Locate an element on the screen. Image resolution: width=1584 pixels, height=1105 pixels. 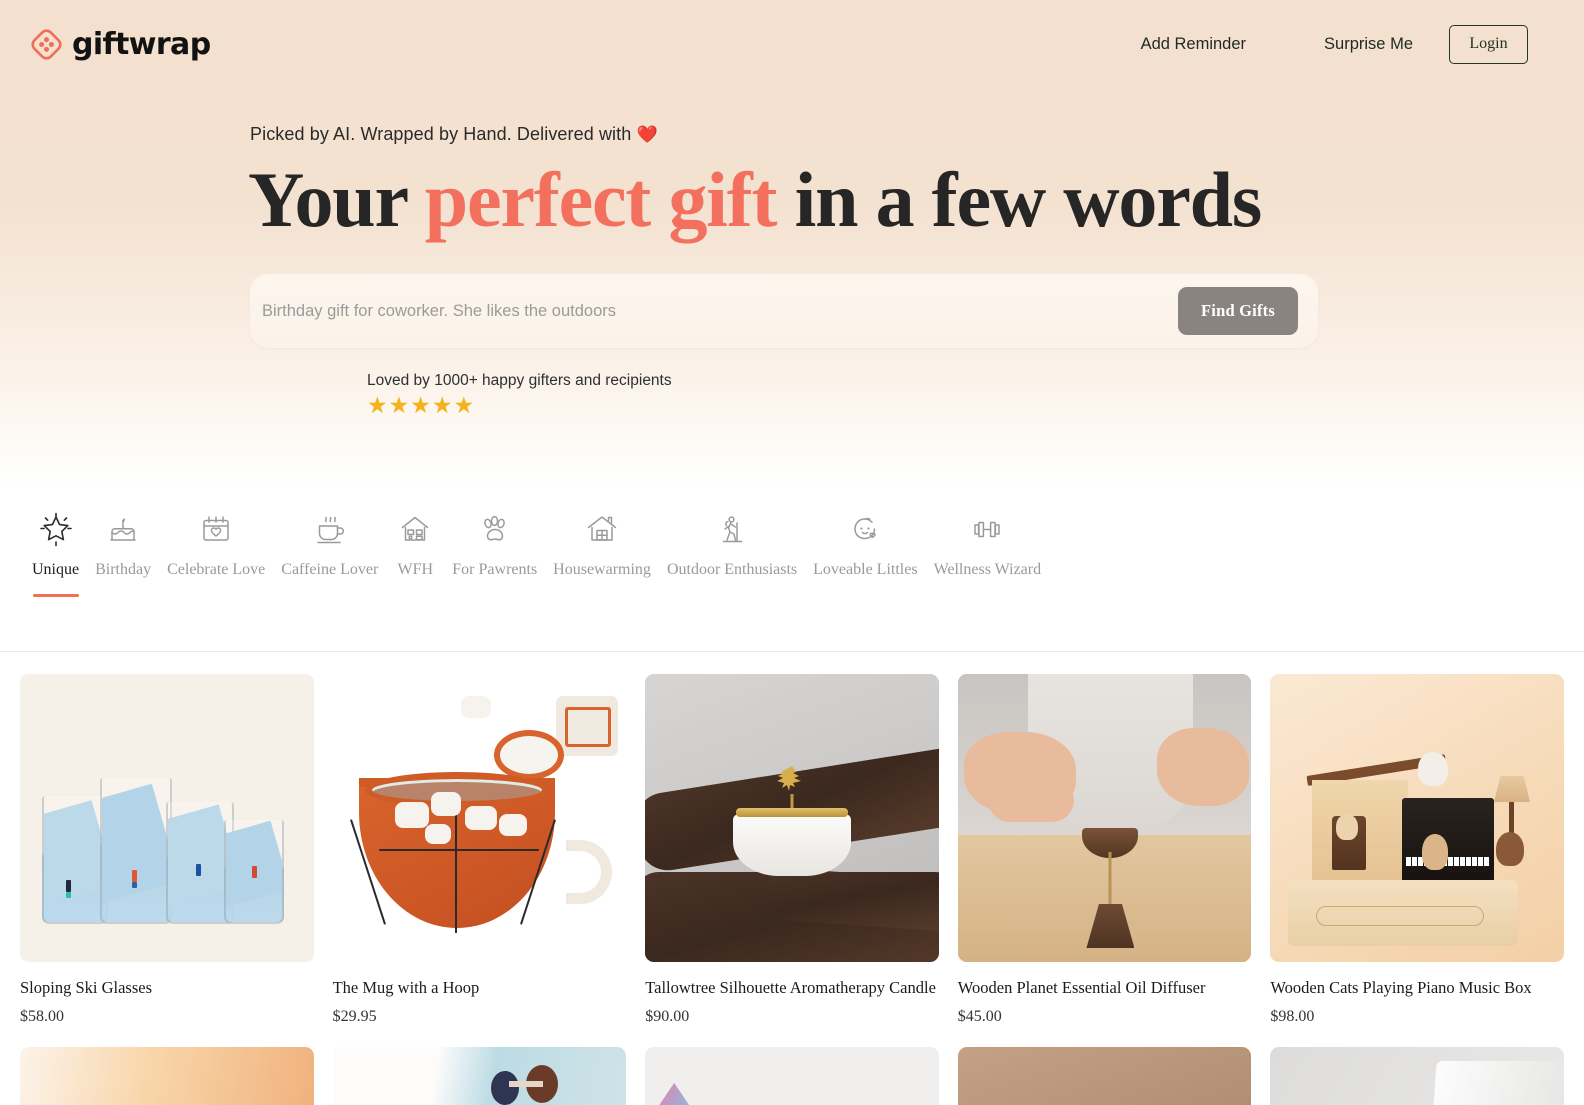
product-card: Sloping Ski Glasses $58.00 is located at coordinates (167, 850).